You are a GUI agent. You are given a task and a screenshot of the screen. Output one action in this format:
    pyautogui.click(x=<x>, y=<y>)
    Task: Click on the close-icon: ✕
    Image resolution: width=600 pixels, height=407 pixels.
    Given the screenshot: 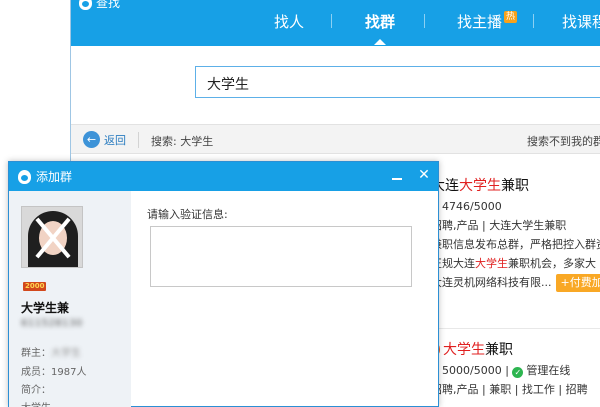 What is the action you would take?
    pyautogui.click(x=424, y=175)
    